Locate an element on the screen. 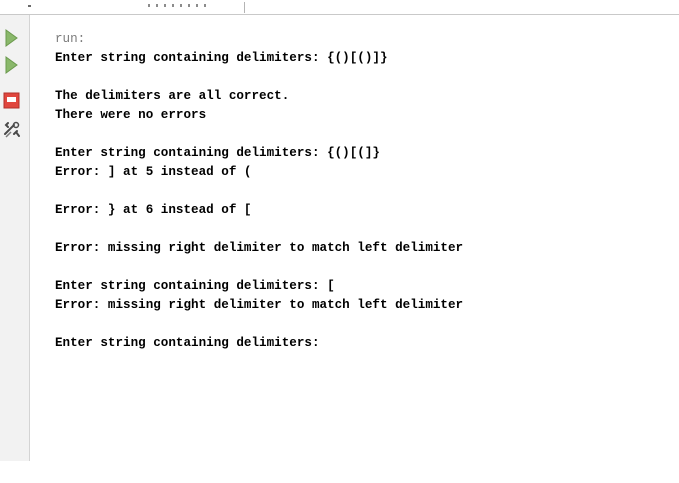  tab-divider is located at coordinates (244, 7).